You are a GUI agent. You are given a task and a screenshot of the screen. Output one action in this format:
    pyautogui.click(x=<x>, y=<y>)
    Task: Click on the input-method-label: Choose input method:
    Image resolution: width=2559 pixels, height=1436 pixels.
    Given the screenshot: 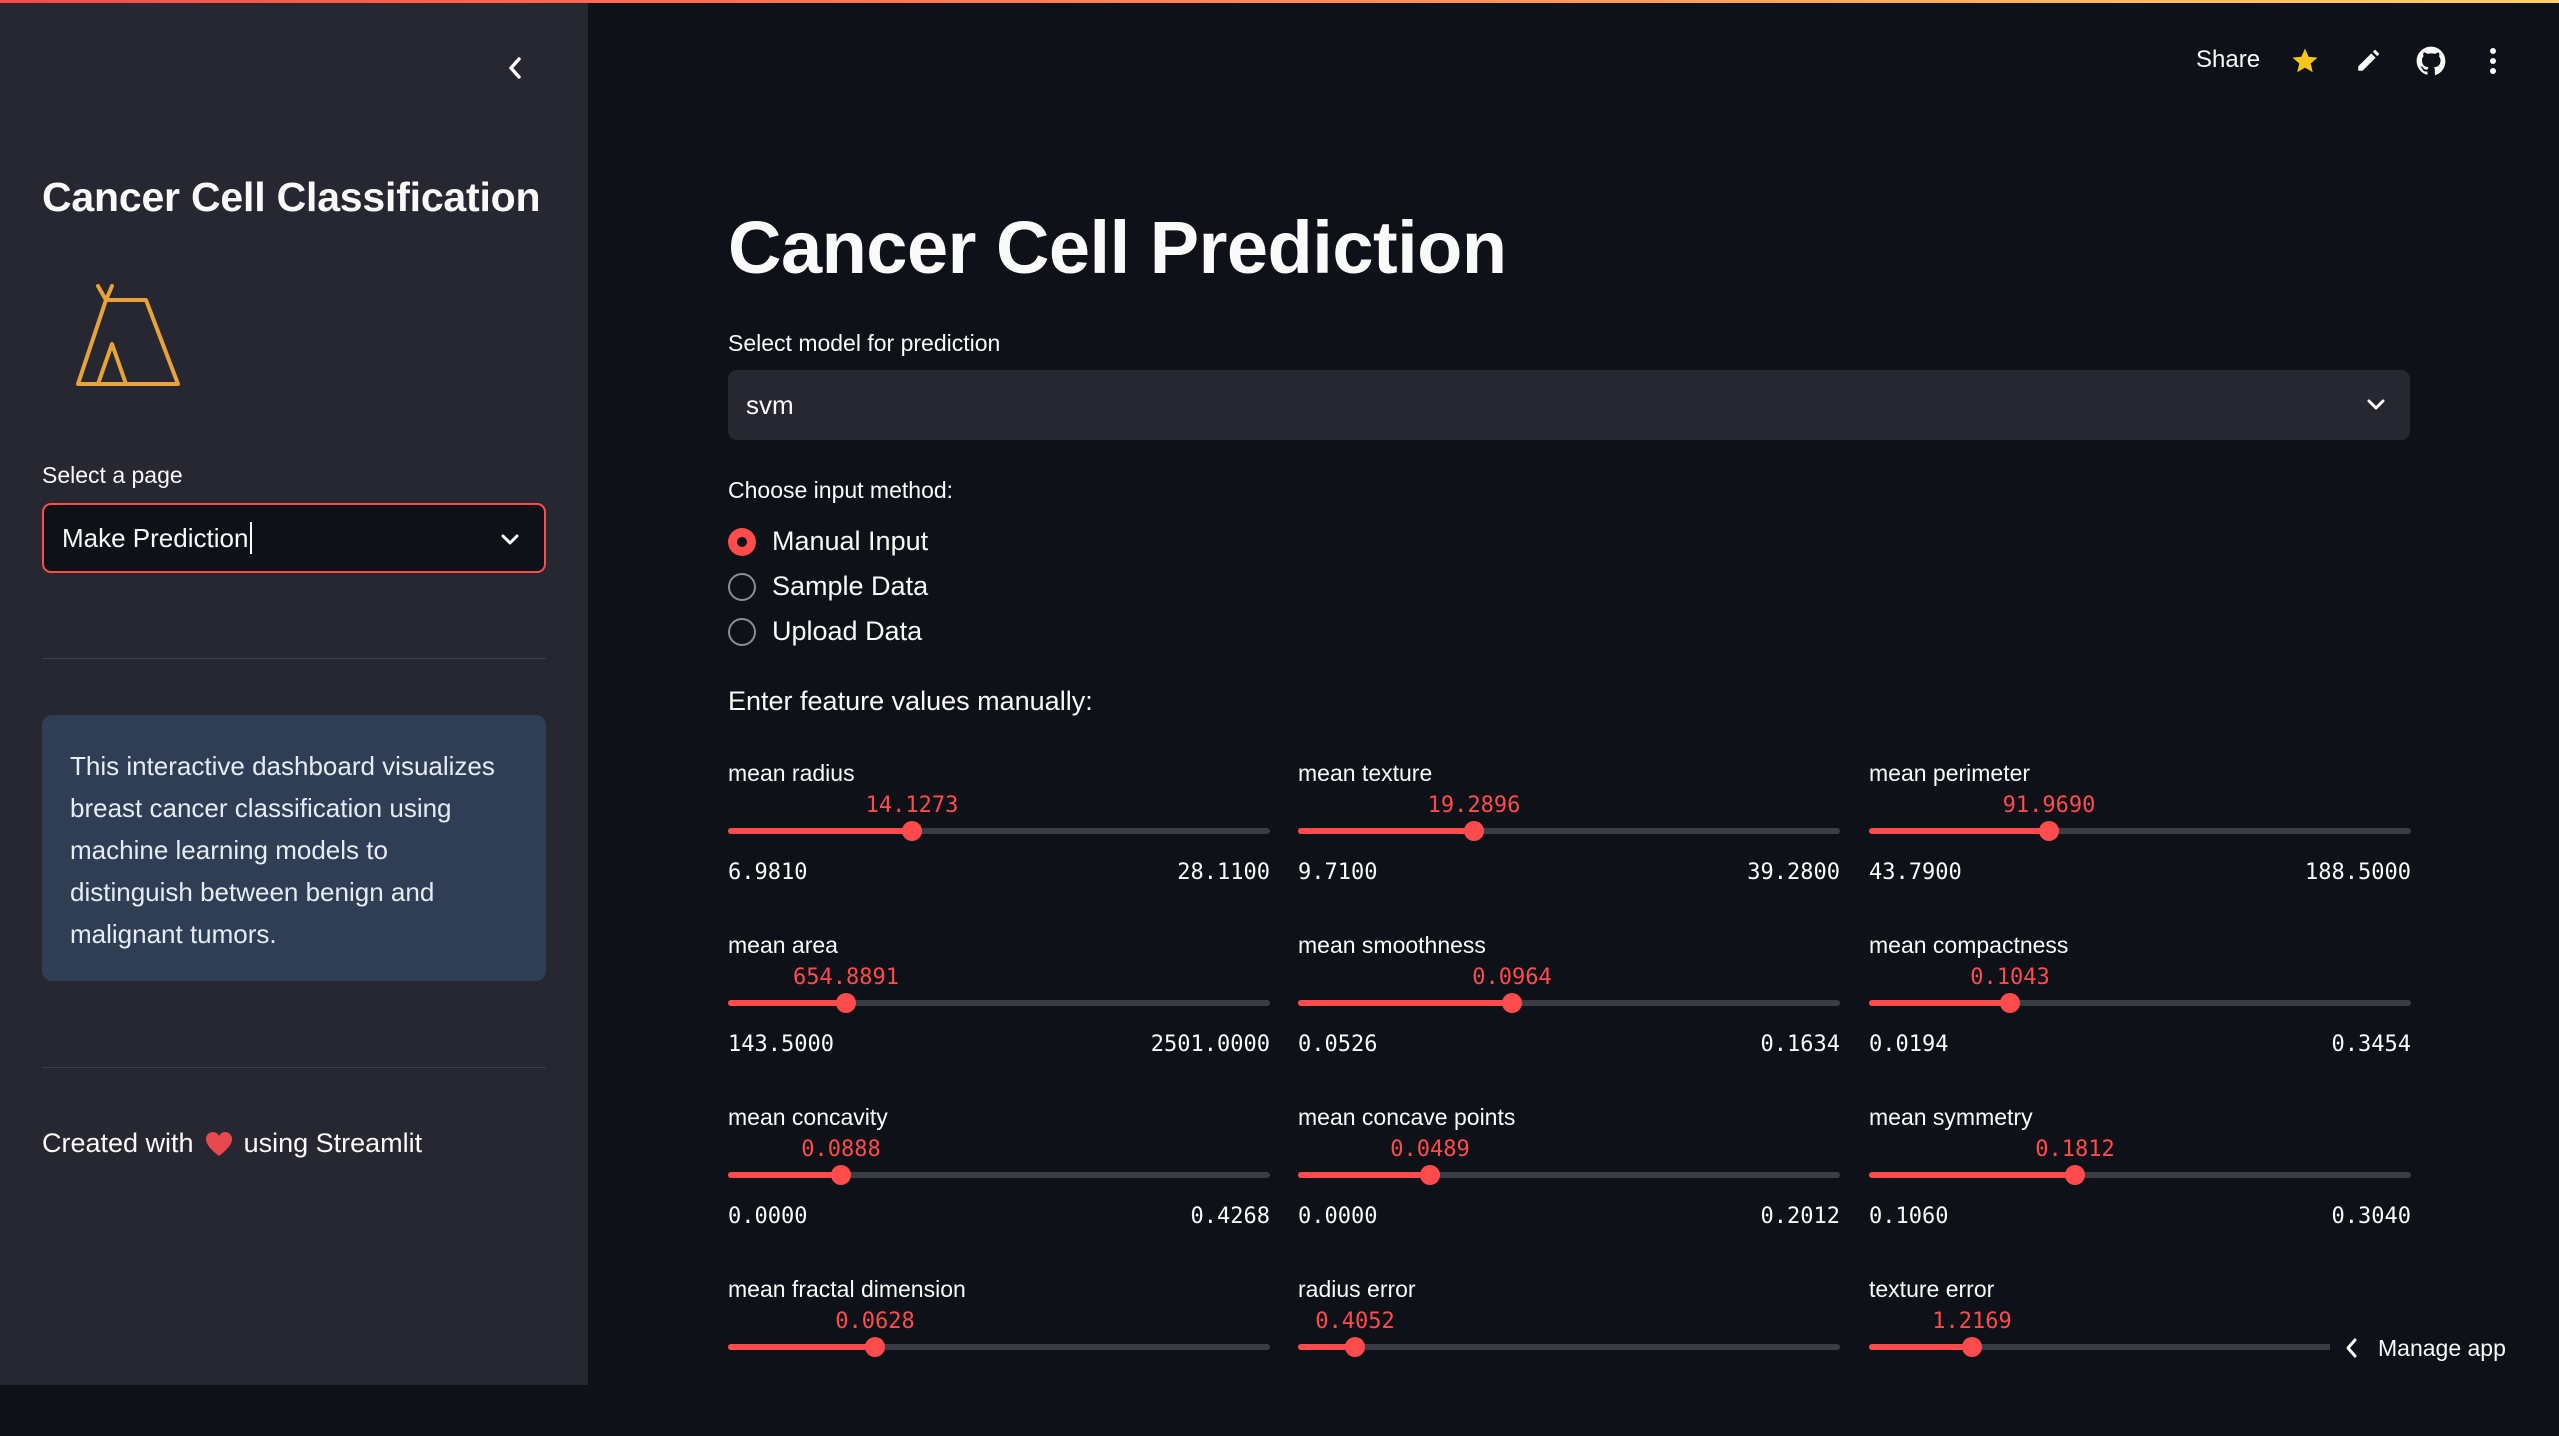 What is the action you would take?
    pyautogui.click(x=841, y=490)
    